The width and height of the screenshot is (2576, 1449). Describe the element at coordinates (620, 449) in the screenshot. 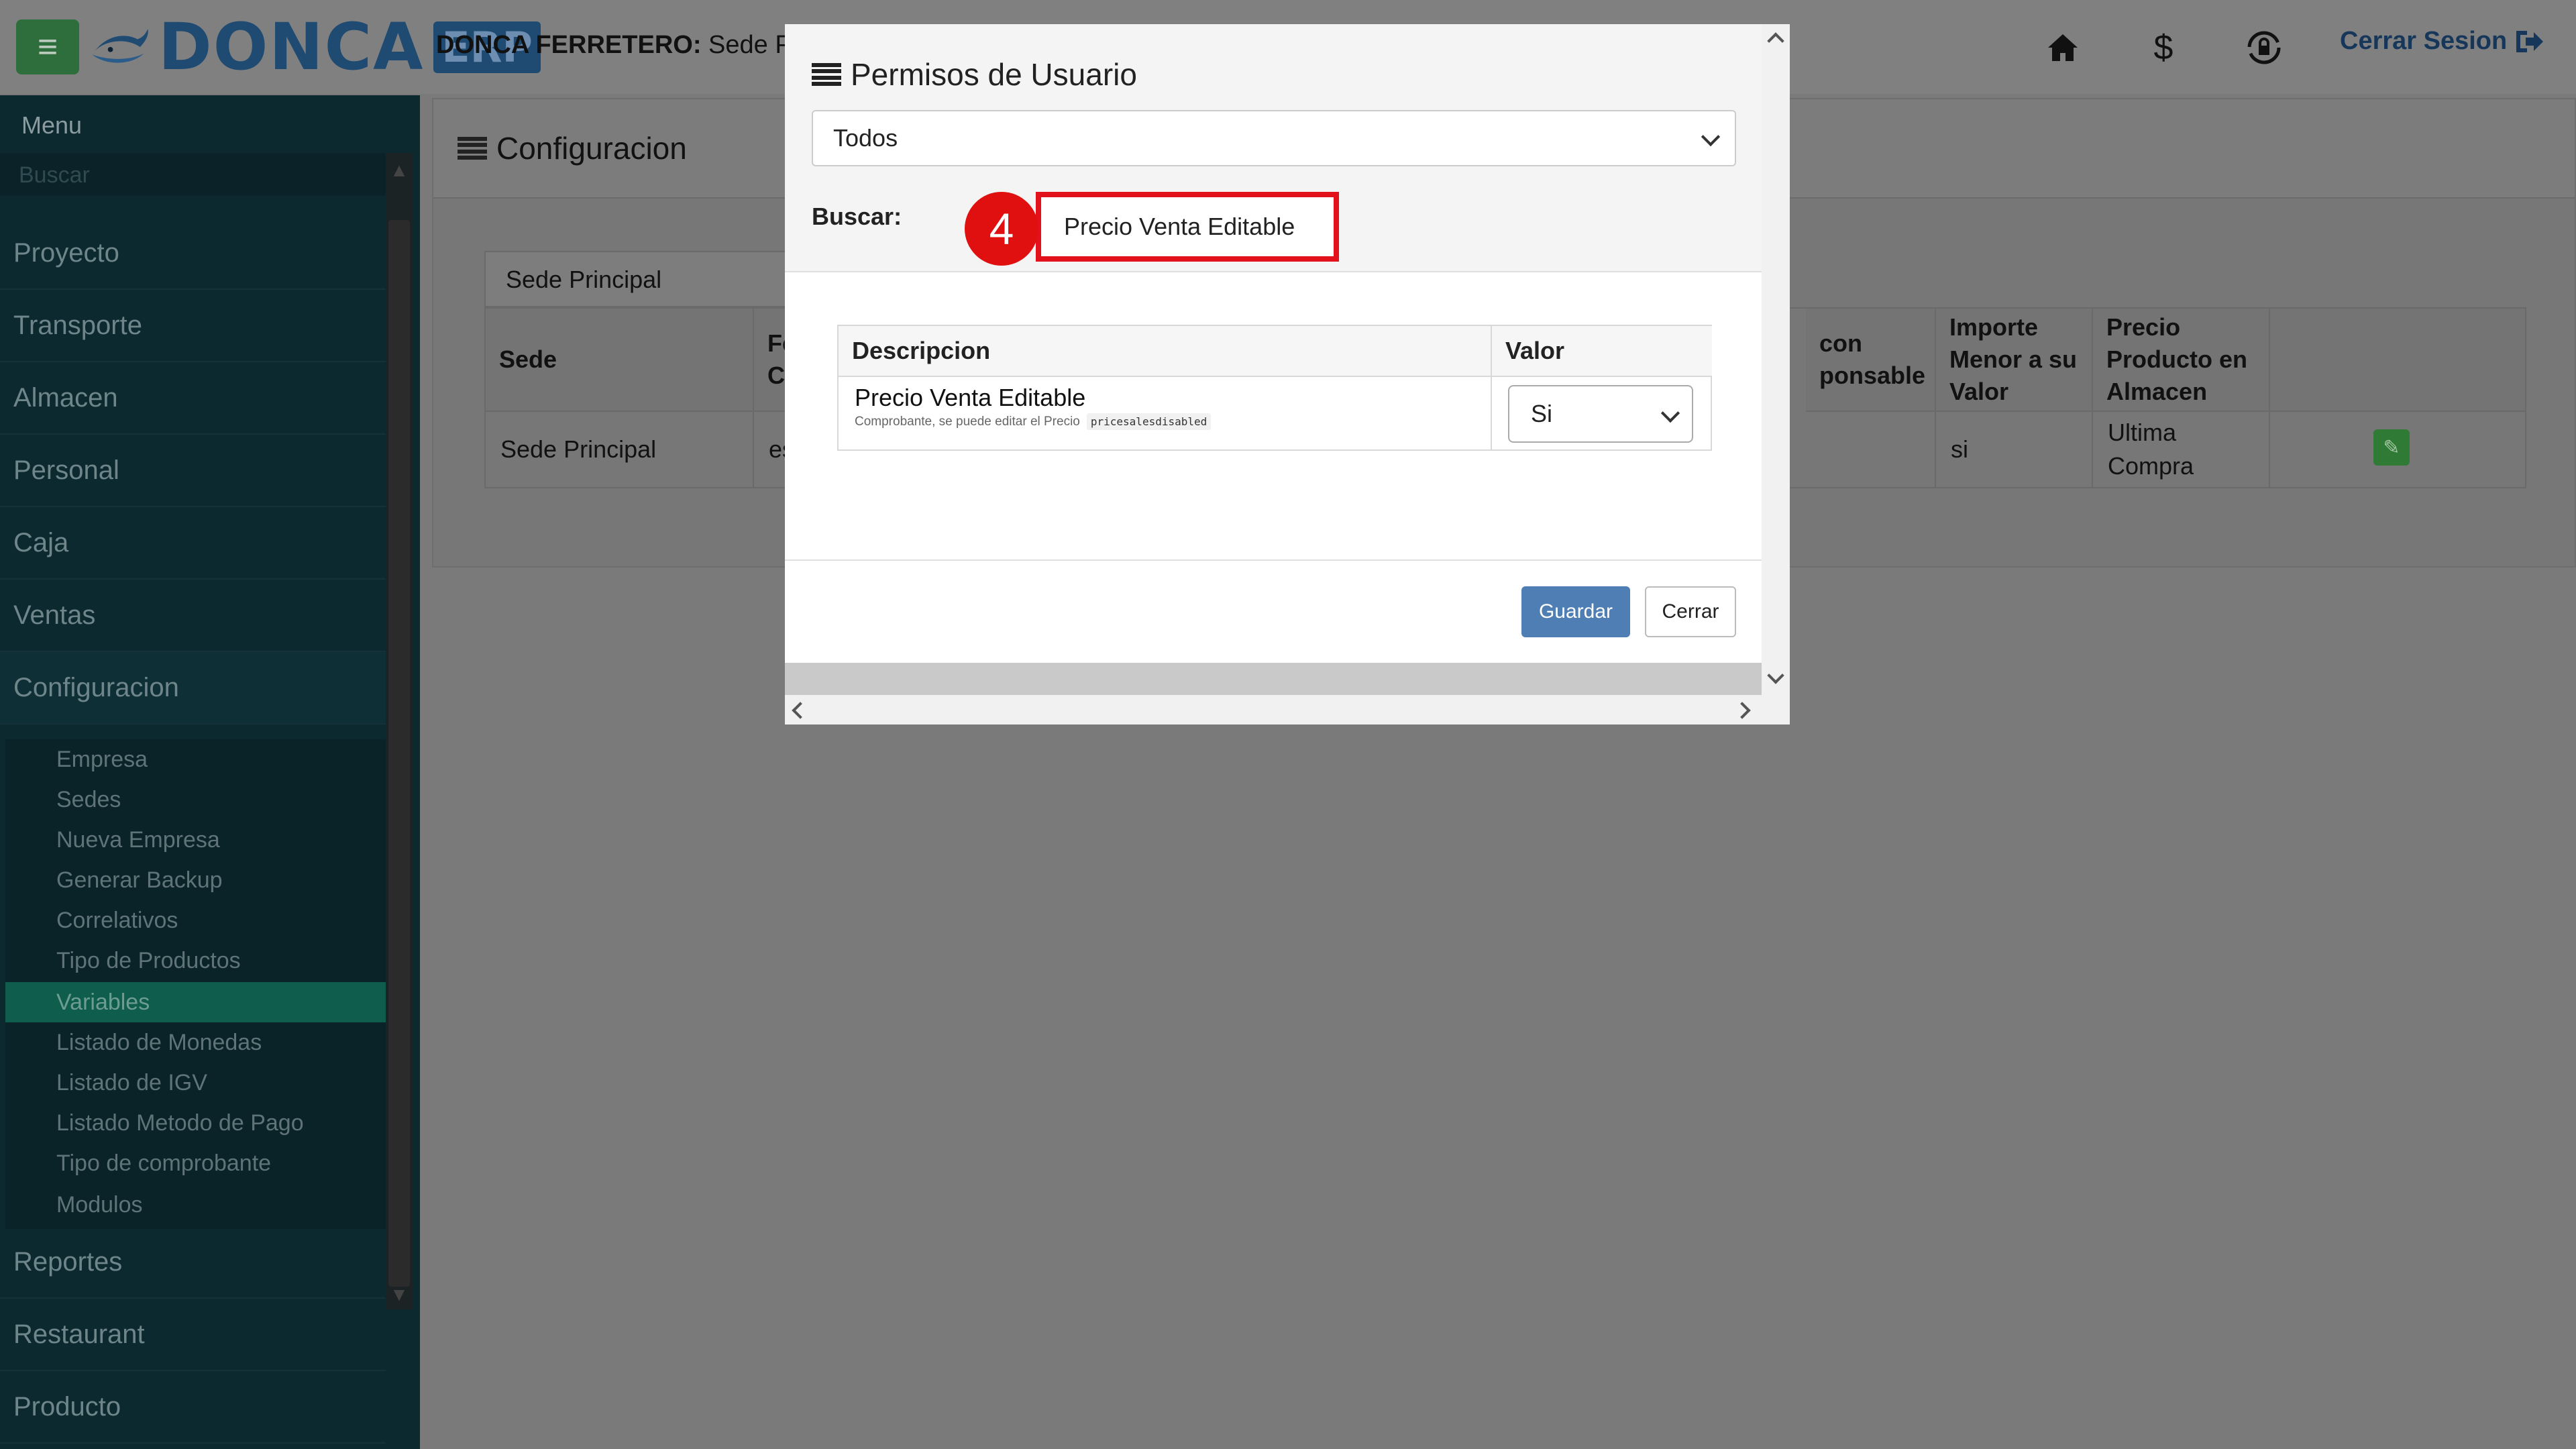

I see `table-cell: Sede Principal` at that location.